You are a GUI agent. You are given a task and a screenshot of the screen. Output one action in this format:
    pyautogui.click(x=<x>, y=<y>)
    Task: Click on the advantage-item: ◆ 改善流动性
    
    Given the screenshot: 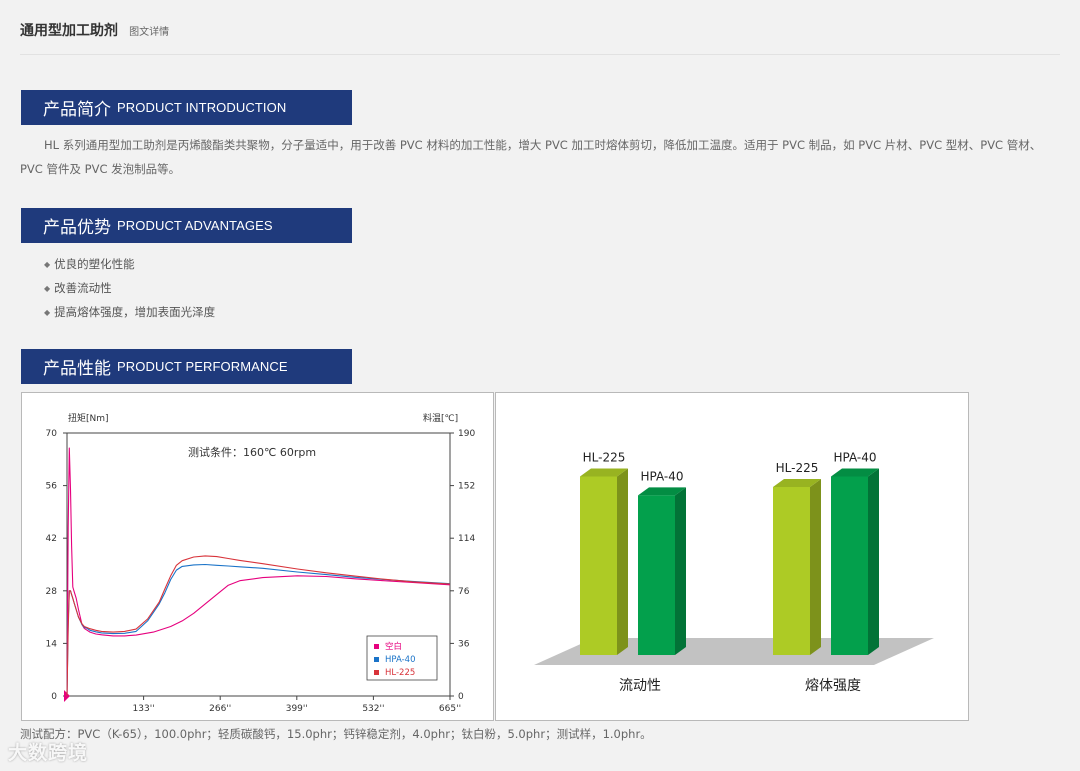 What is the action you would take?
    pyautogui.click(x=78, y=288)
    